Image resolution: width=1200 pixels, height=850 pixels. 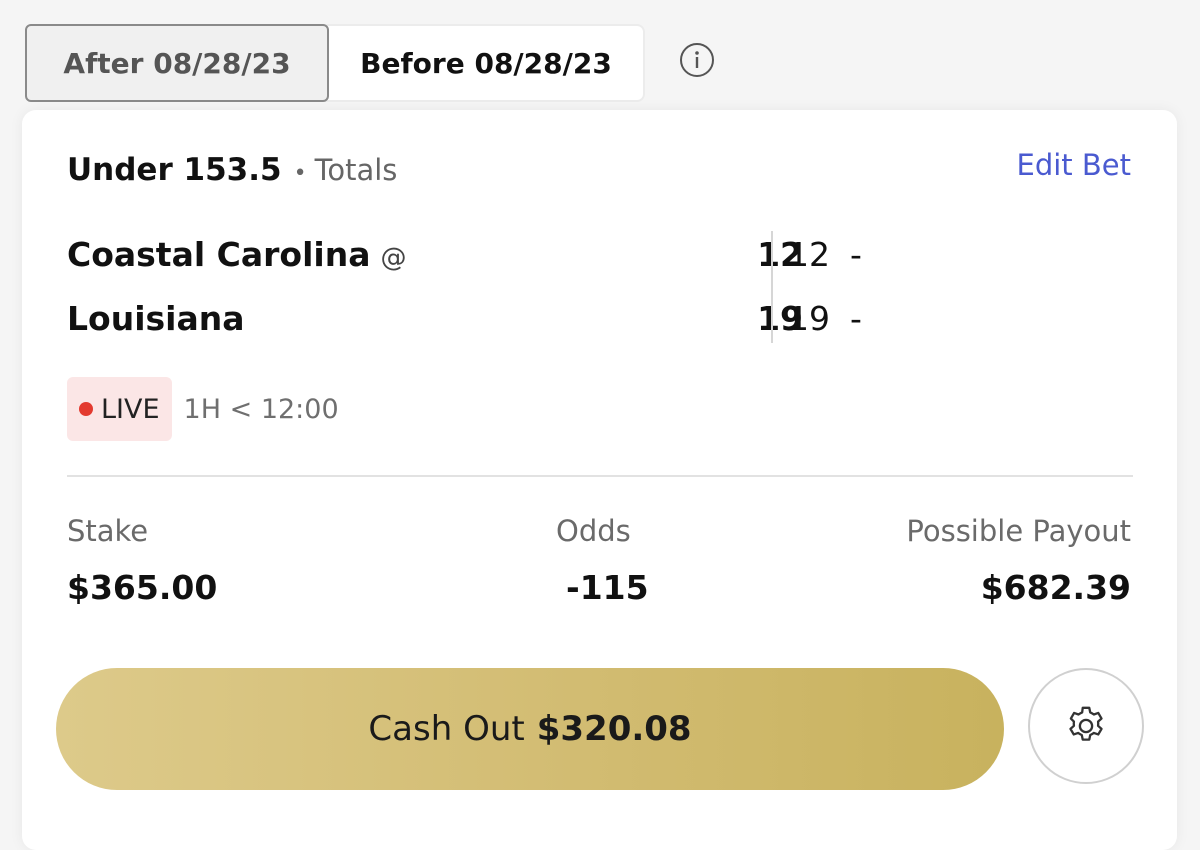 What do you see at coordinates (219, 254) in the screenshot?
I see `away-team-name: Coastal Carolina` at bounding box center [219, 254].